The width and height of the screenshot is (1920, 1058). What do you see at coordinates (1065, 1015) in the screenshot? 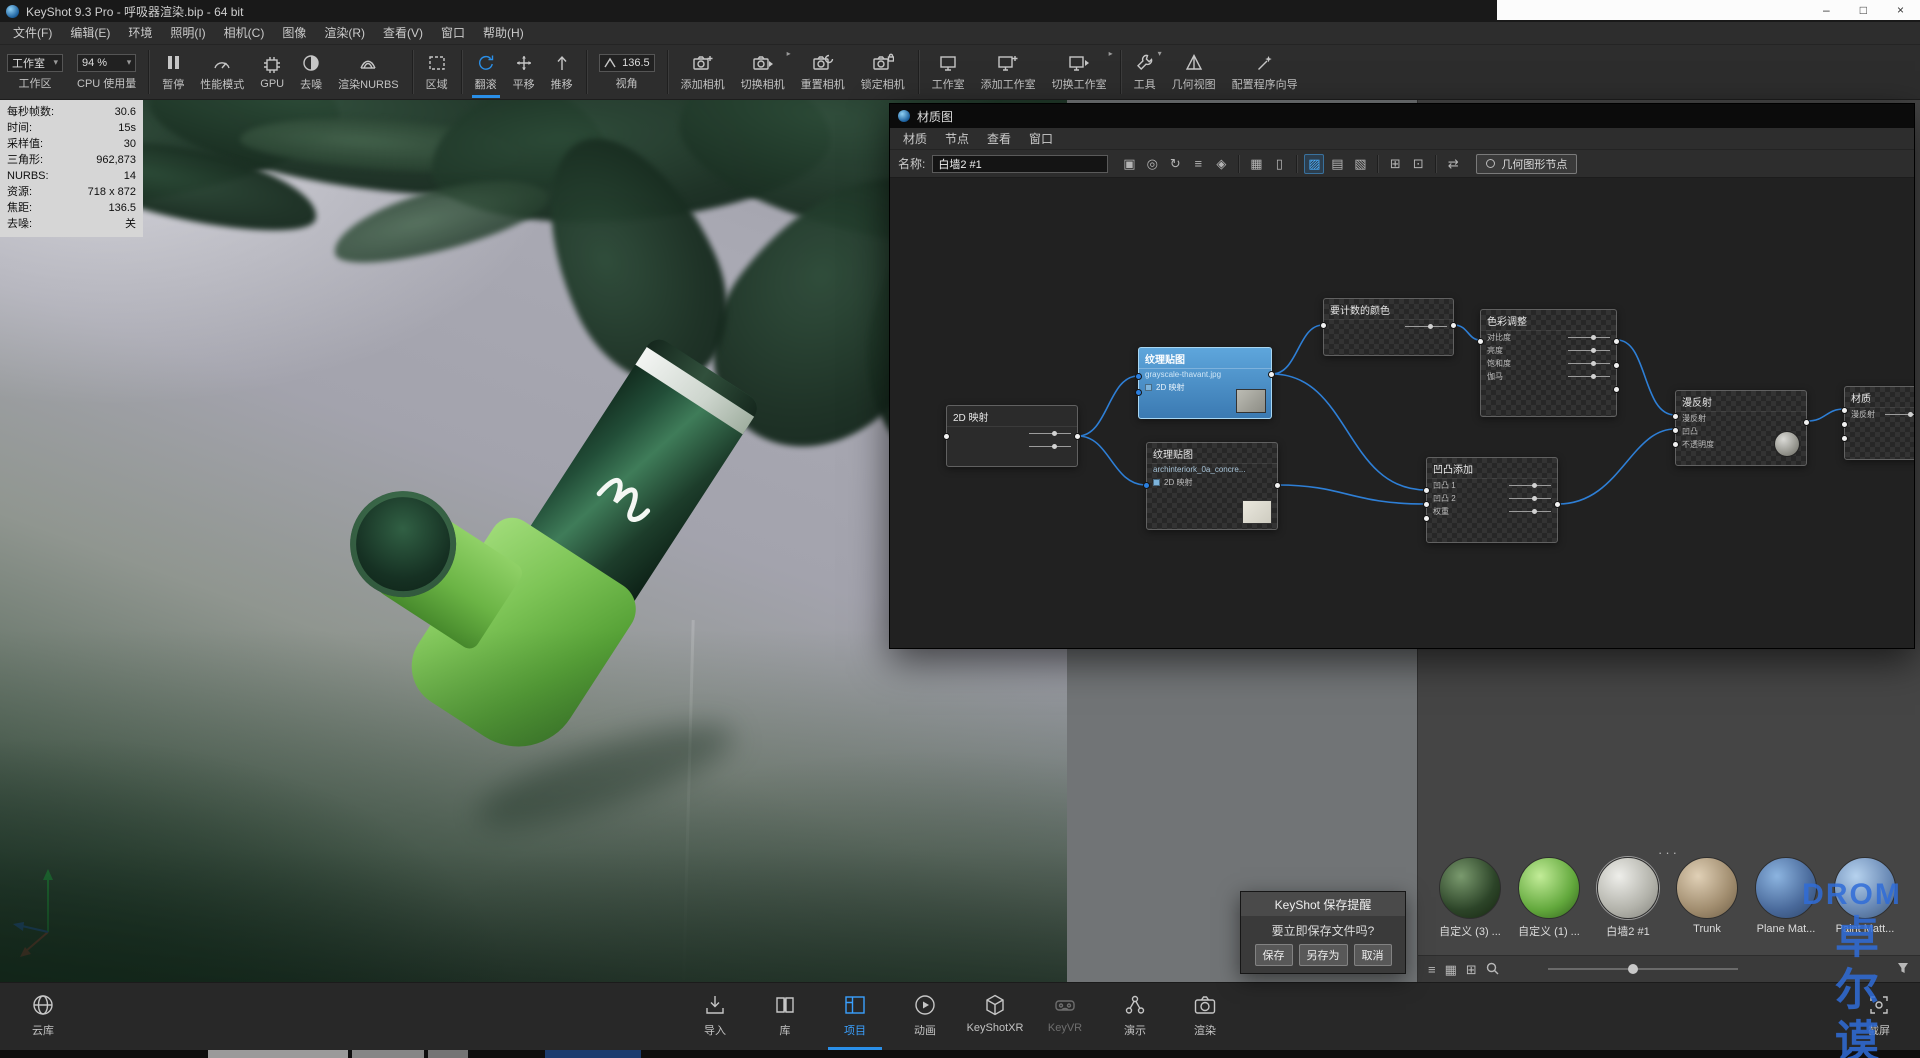
I see `dock-keyvr: KeyVR` at bounding box center [1065, 1015].